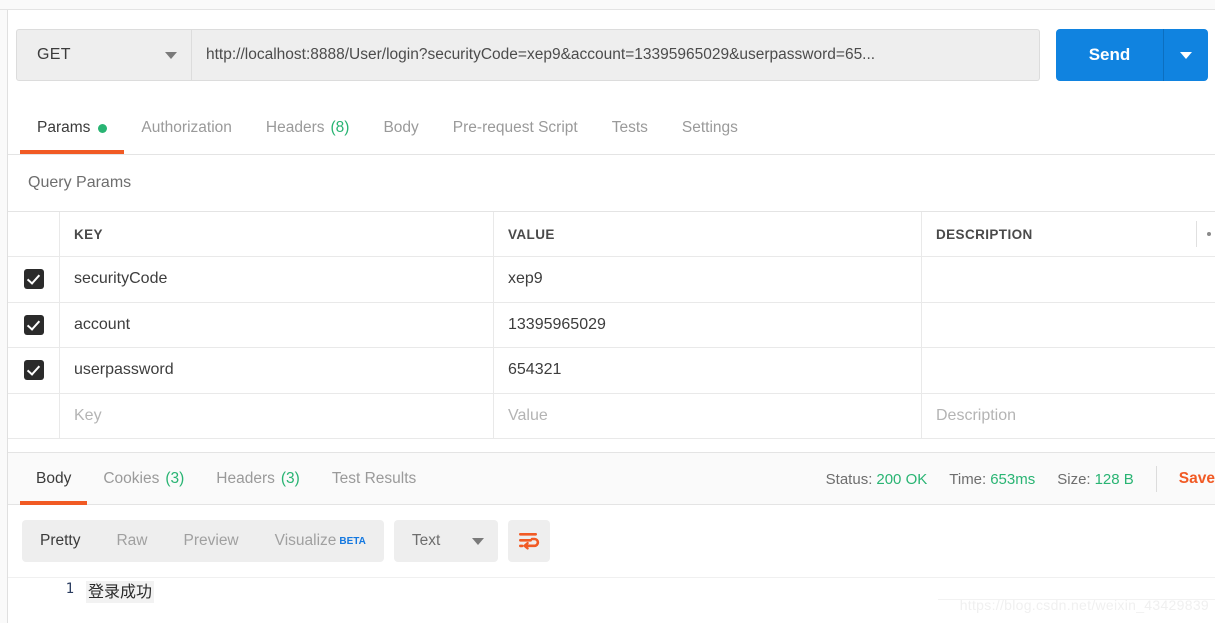 Image resolution: width=1215 pixels, height=623 pixels. What do you see at coordinates (175, 478) in the screenshot?
I see `response-tab-cookies-count: (3)` at bounding box center [175, 478].